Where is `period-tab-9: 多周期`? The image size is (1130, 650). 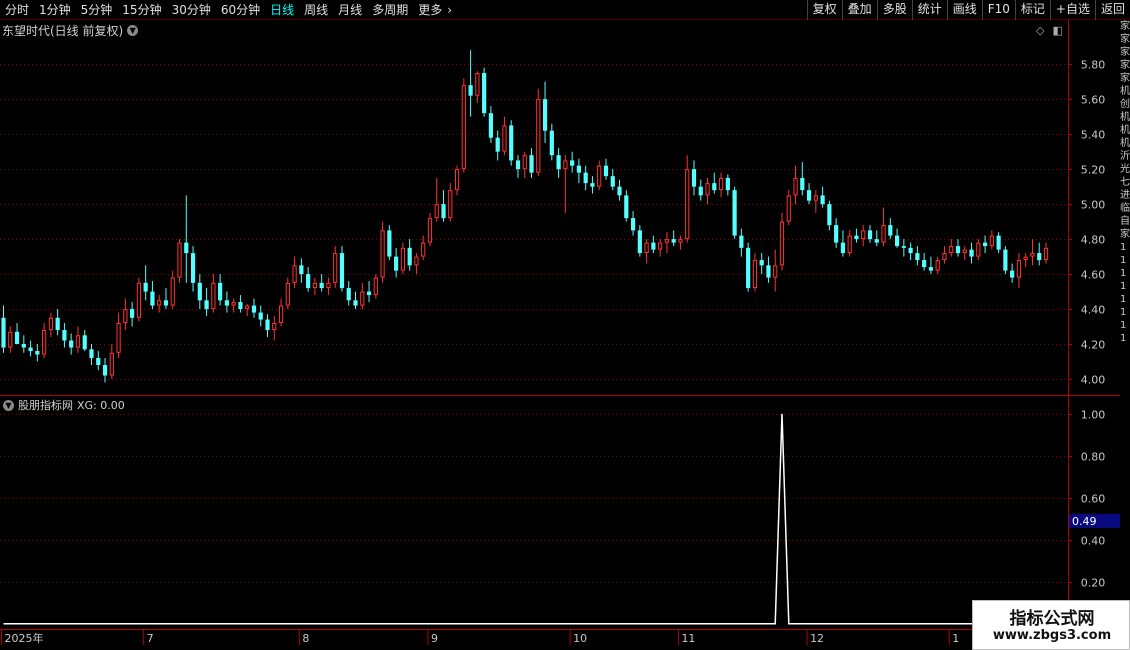 period-tab-9: 多周期 is located at coordinates (390, 10).